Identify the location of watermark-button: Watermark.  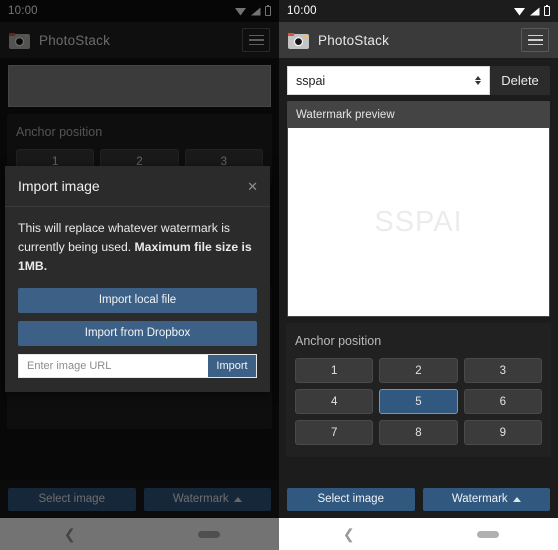
(486, 499).